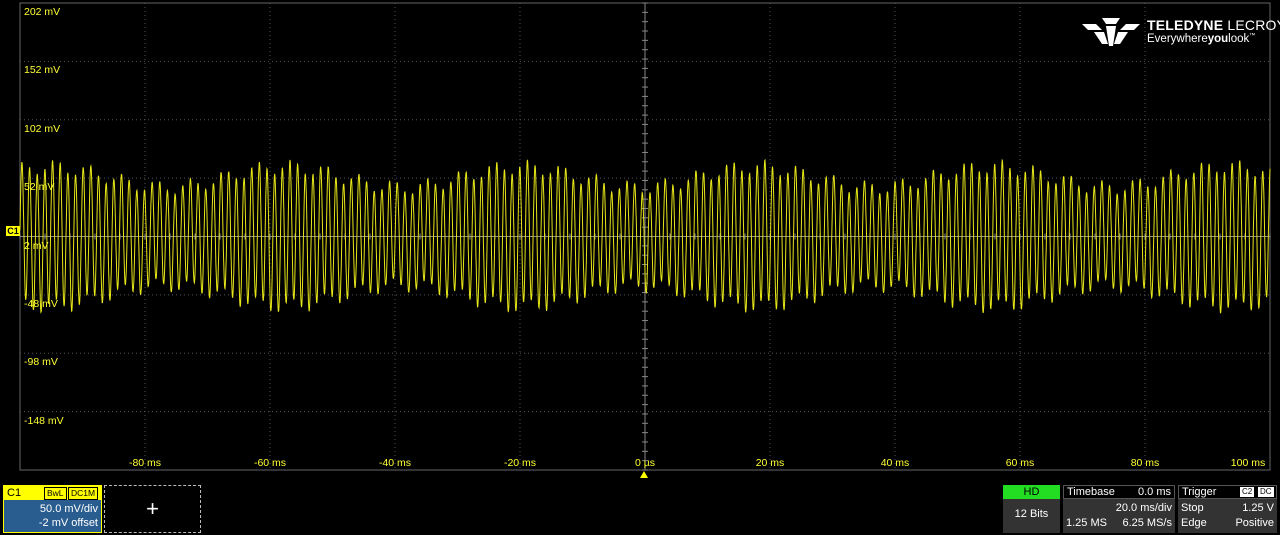  I want to click on timebase-title: Timebase, so click(1091, 492).